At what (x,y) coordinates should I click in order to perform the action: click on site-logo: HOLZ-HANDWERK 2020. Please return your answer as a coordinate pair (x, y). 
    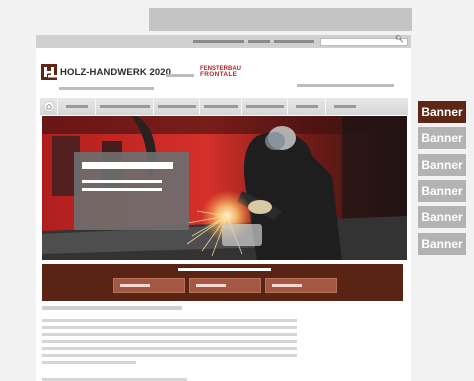
    Looking at the image, I should click on (106, 72).